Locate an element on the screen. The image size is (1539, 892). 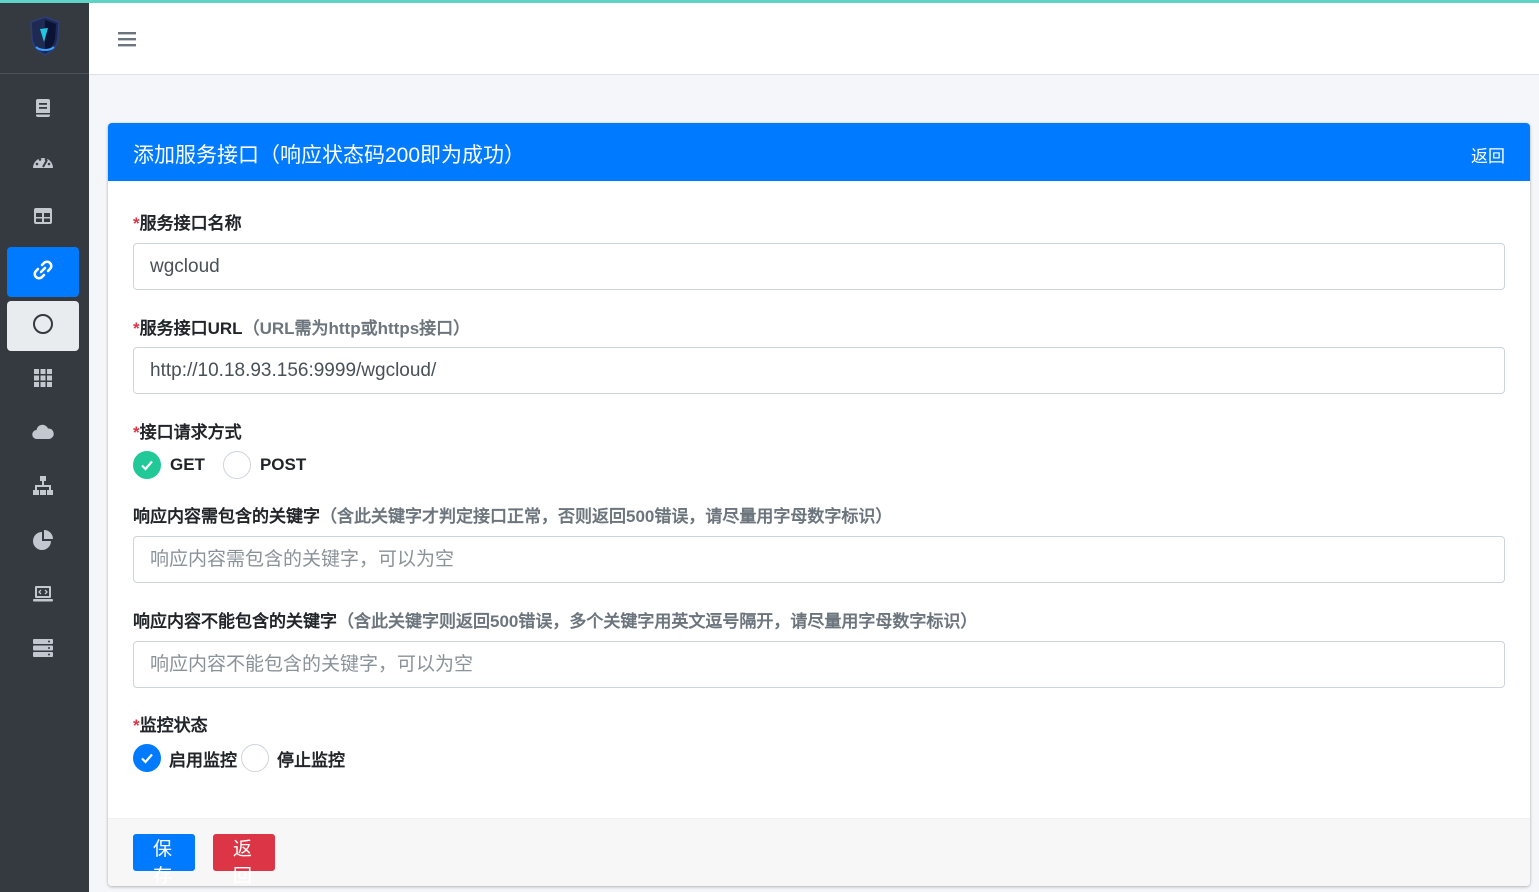
dashboard-gauge-icon is located at coordinates (43, 164).